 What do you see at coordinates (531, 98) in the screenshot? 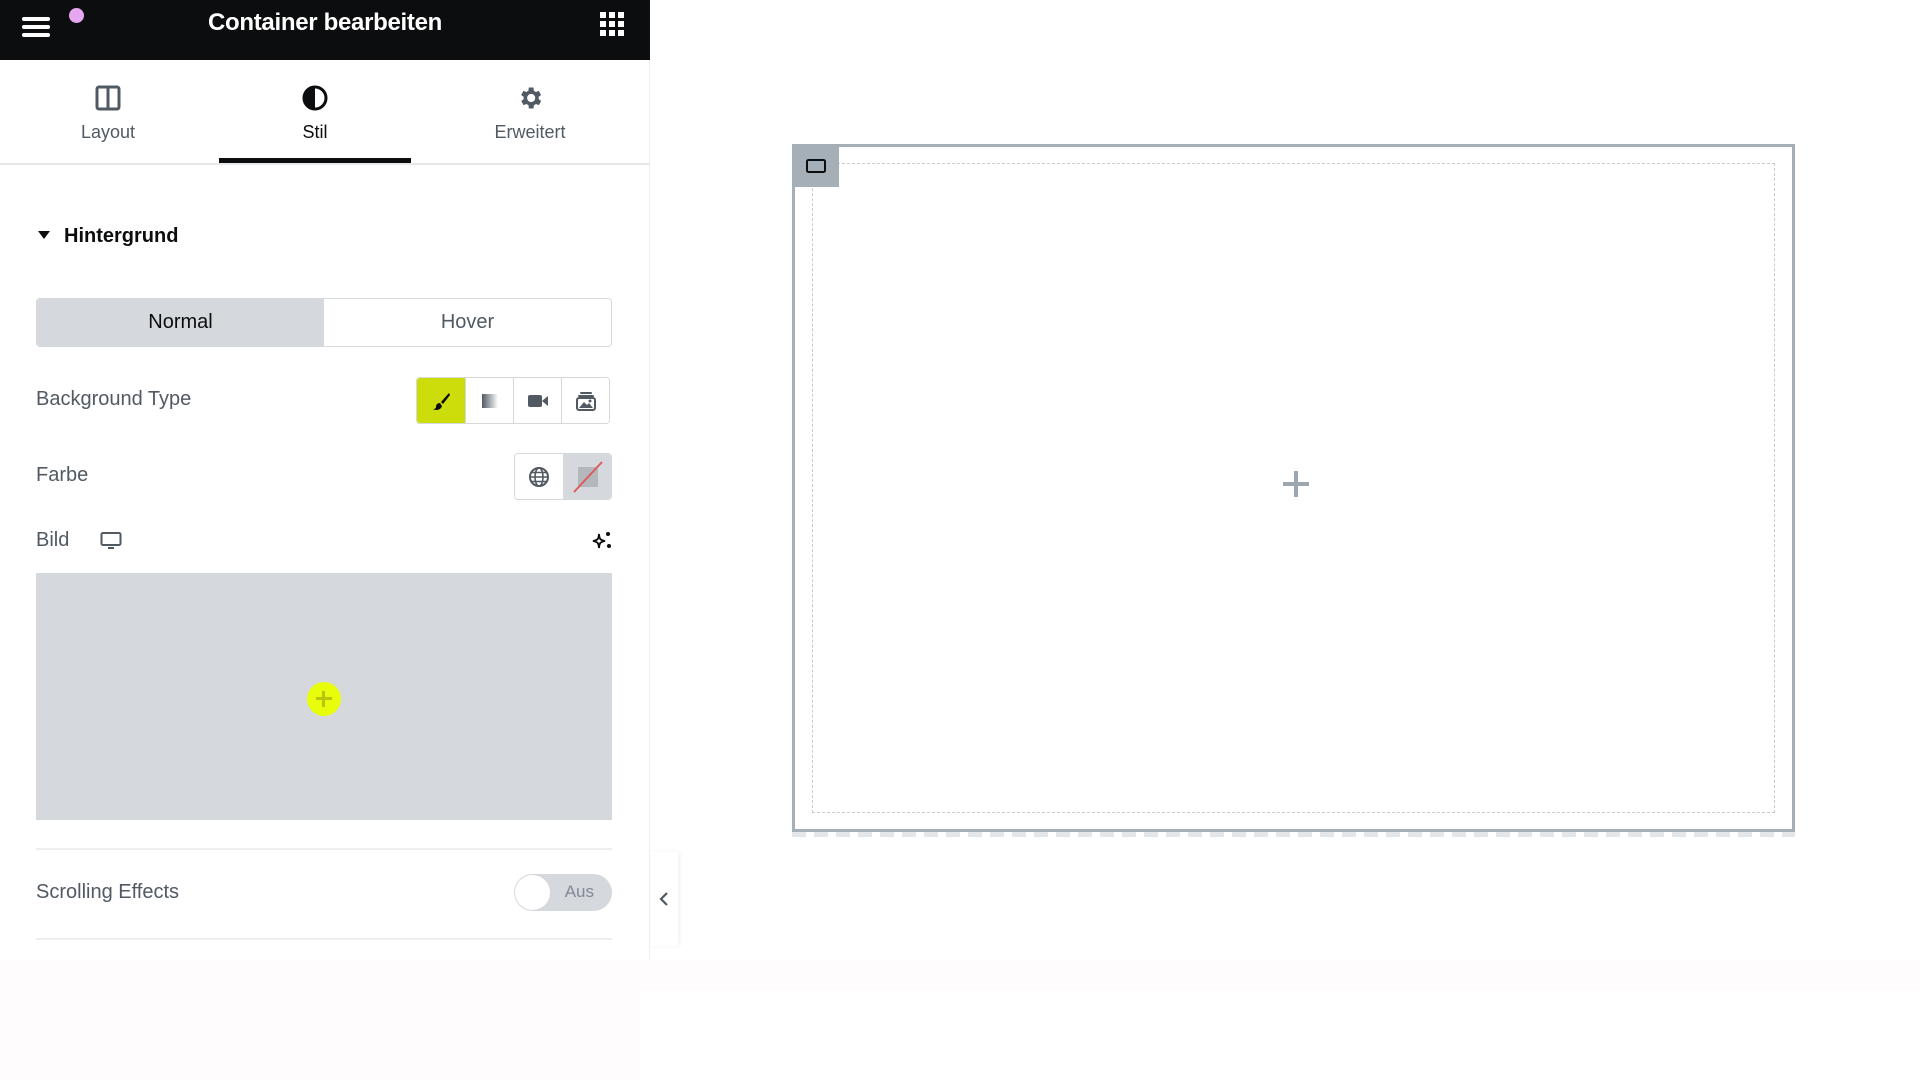
I see `gear-icon` at bounding box center [531, 98].